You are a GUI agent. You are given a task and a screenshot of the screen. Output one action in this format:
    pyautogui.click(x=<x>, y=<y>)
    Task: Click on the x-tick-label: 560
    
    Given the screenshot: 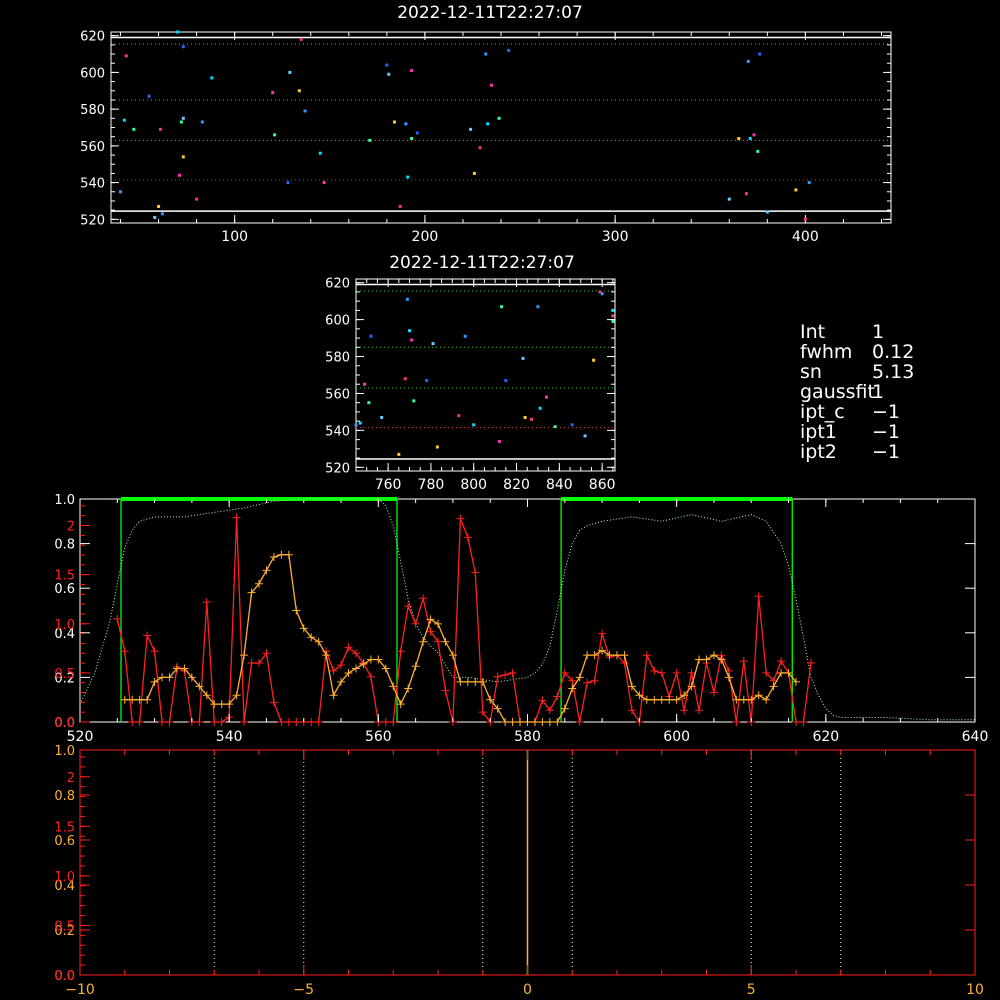 What is the action you would take?
    pyautogui.click(x=378, y=737)
    